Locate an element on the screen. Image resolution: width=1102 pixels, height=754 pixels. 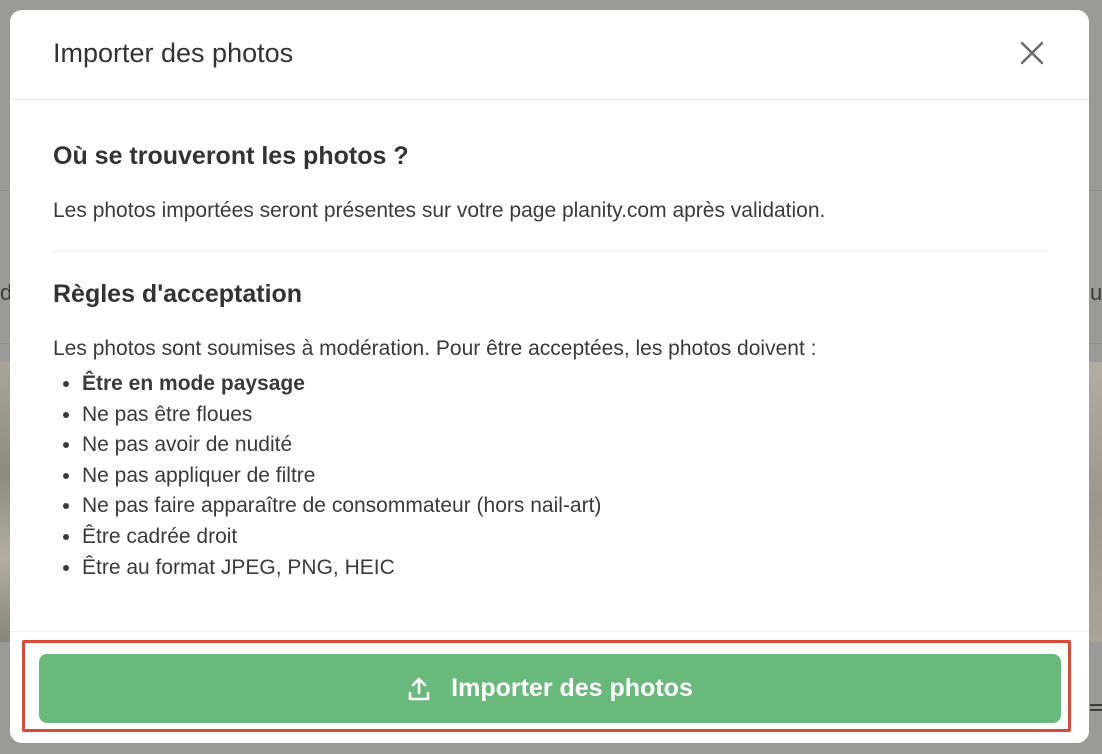
close-button is located at coordinates (1032, 53).